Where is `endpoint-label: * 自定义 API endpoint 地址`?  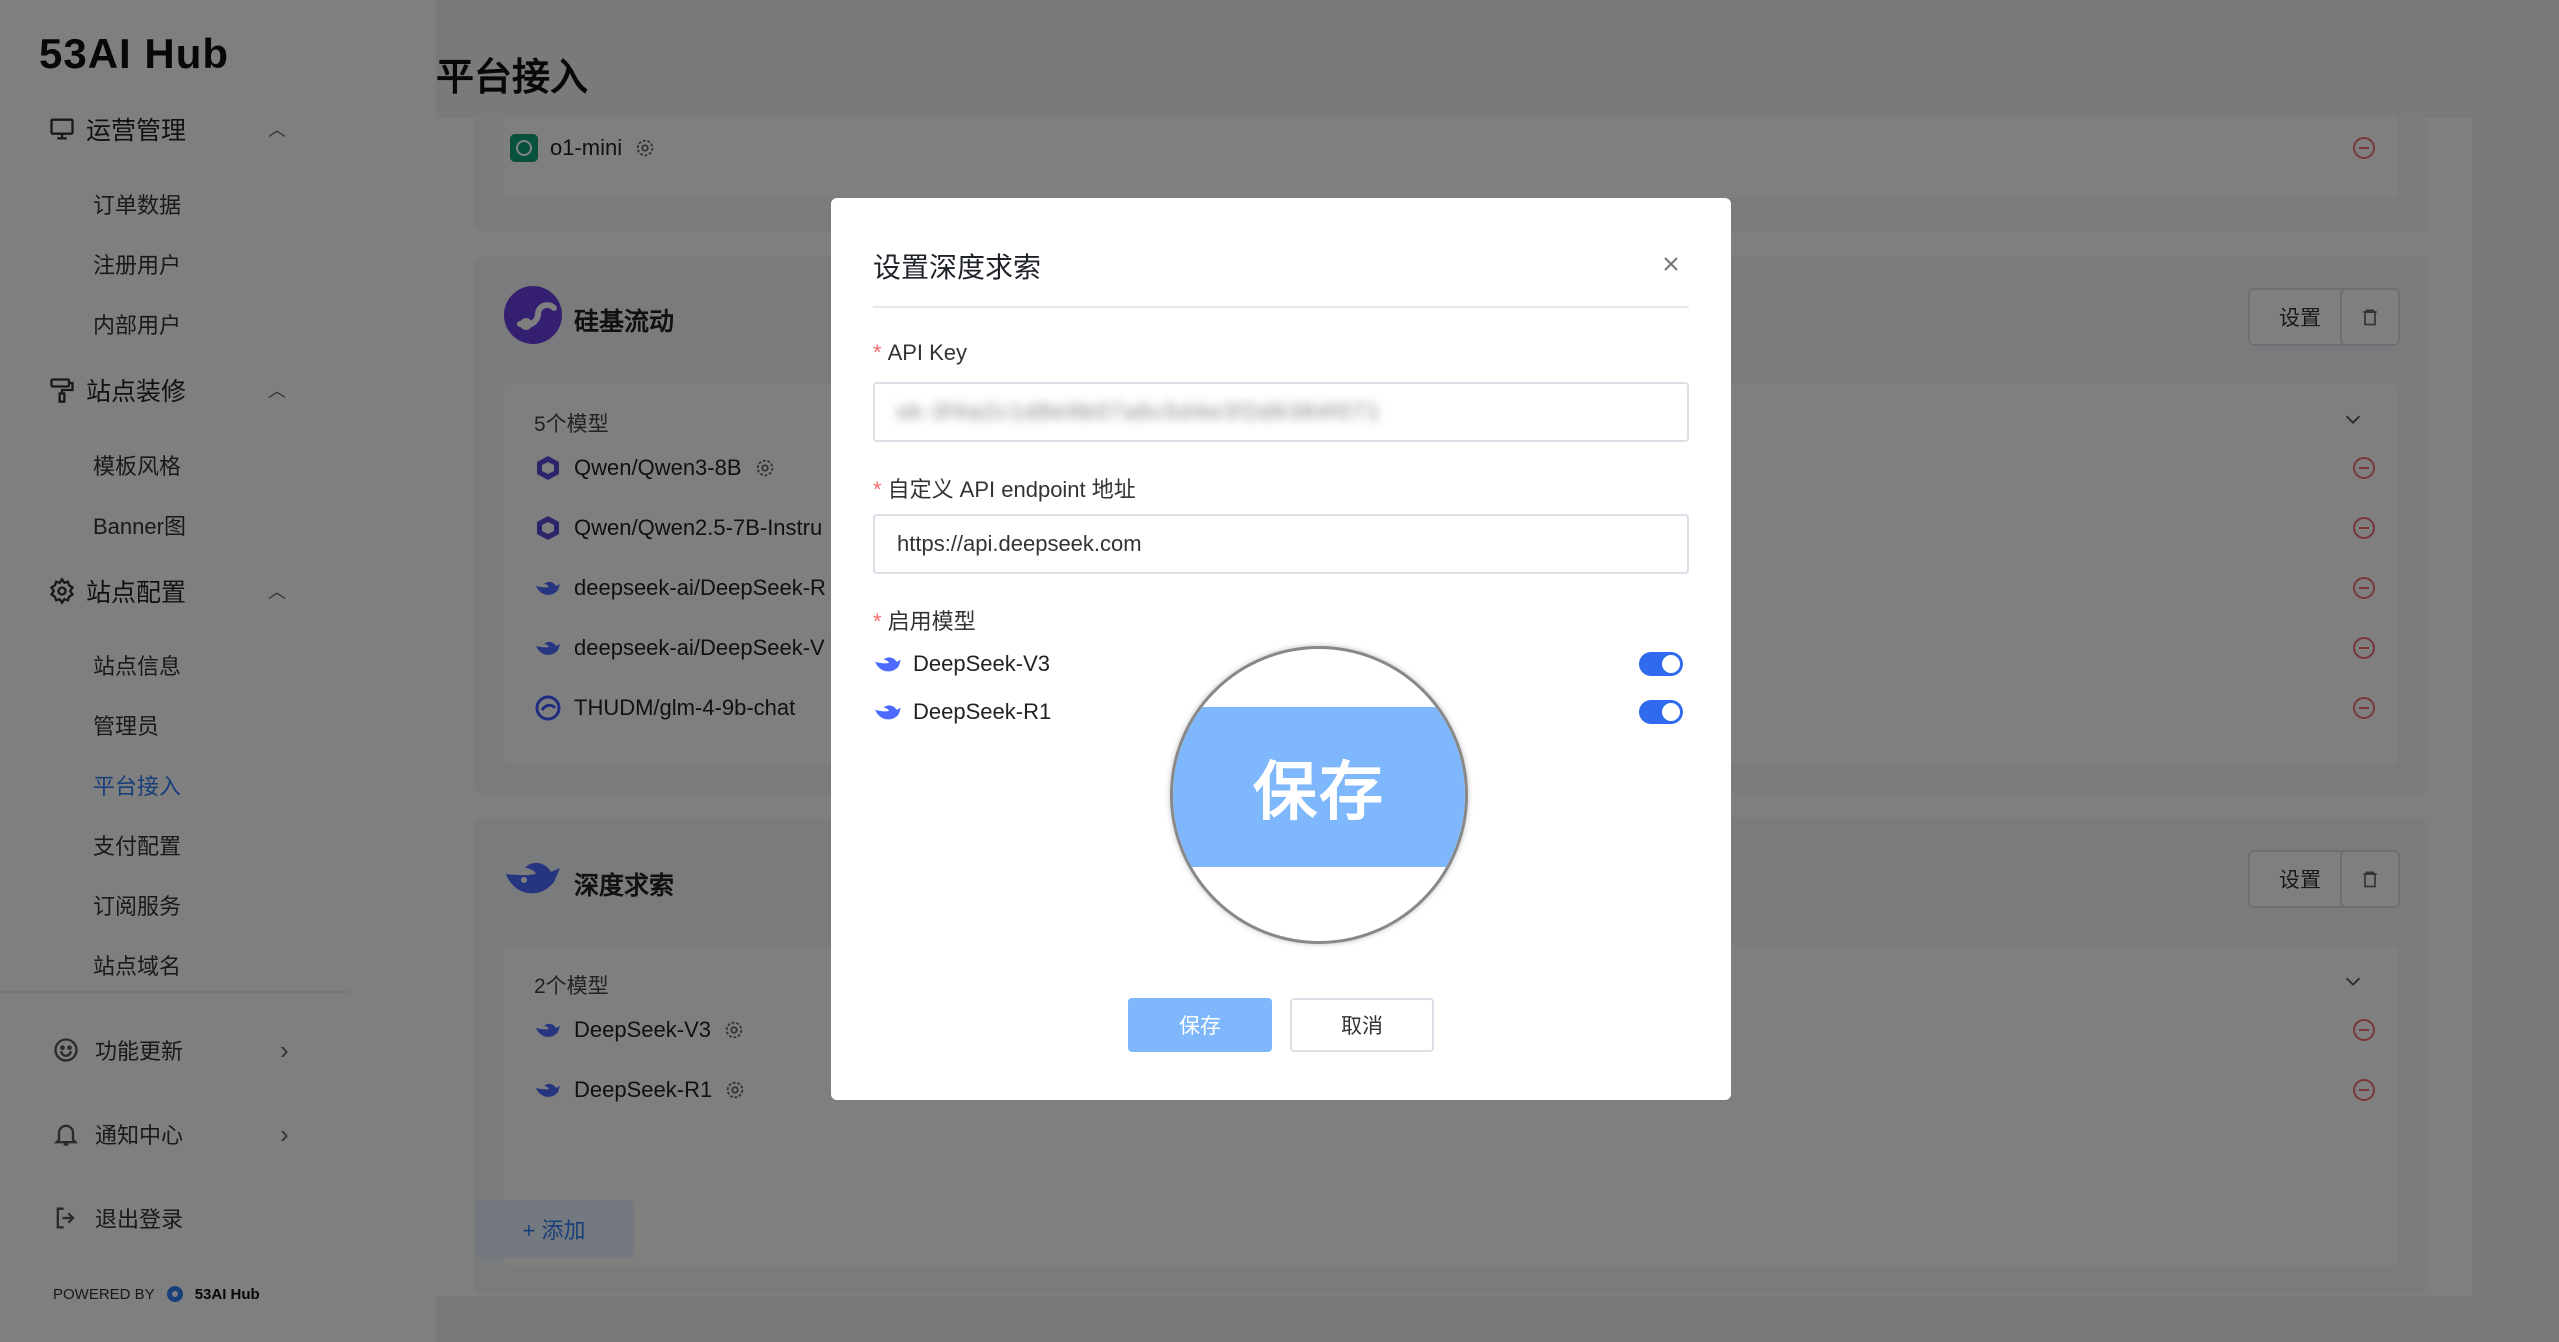 endpoint-label: * 自定义 API endpoint 地址 is located at coordinates (1004, 489).